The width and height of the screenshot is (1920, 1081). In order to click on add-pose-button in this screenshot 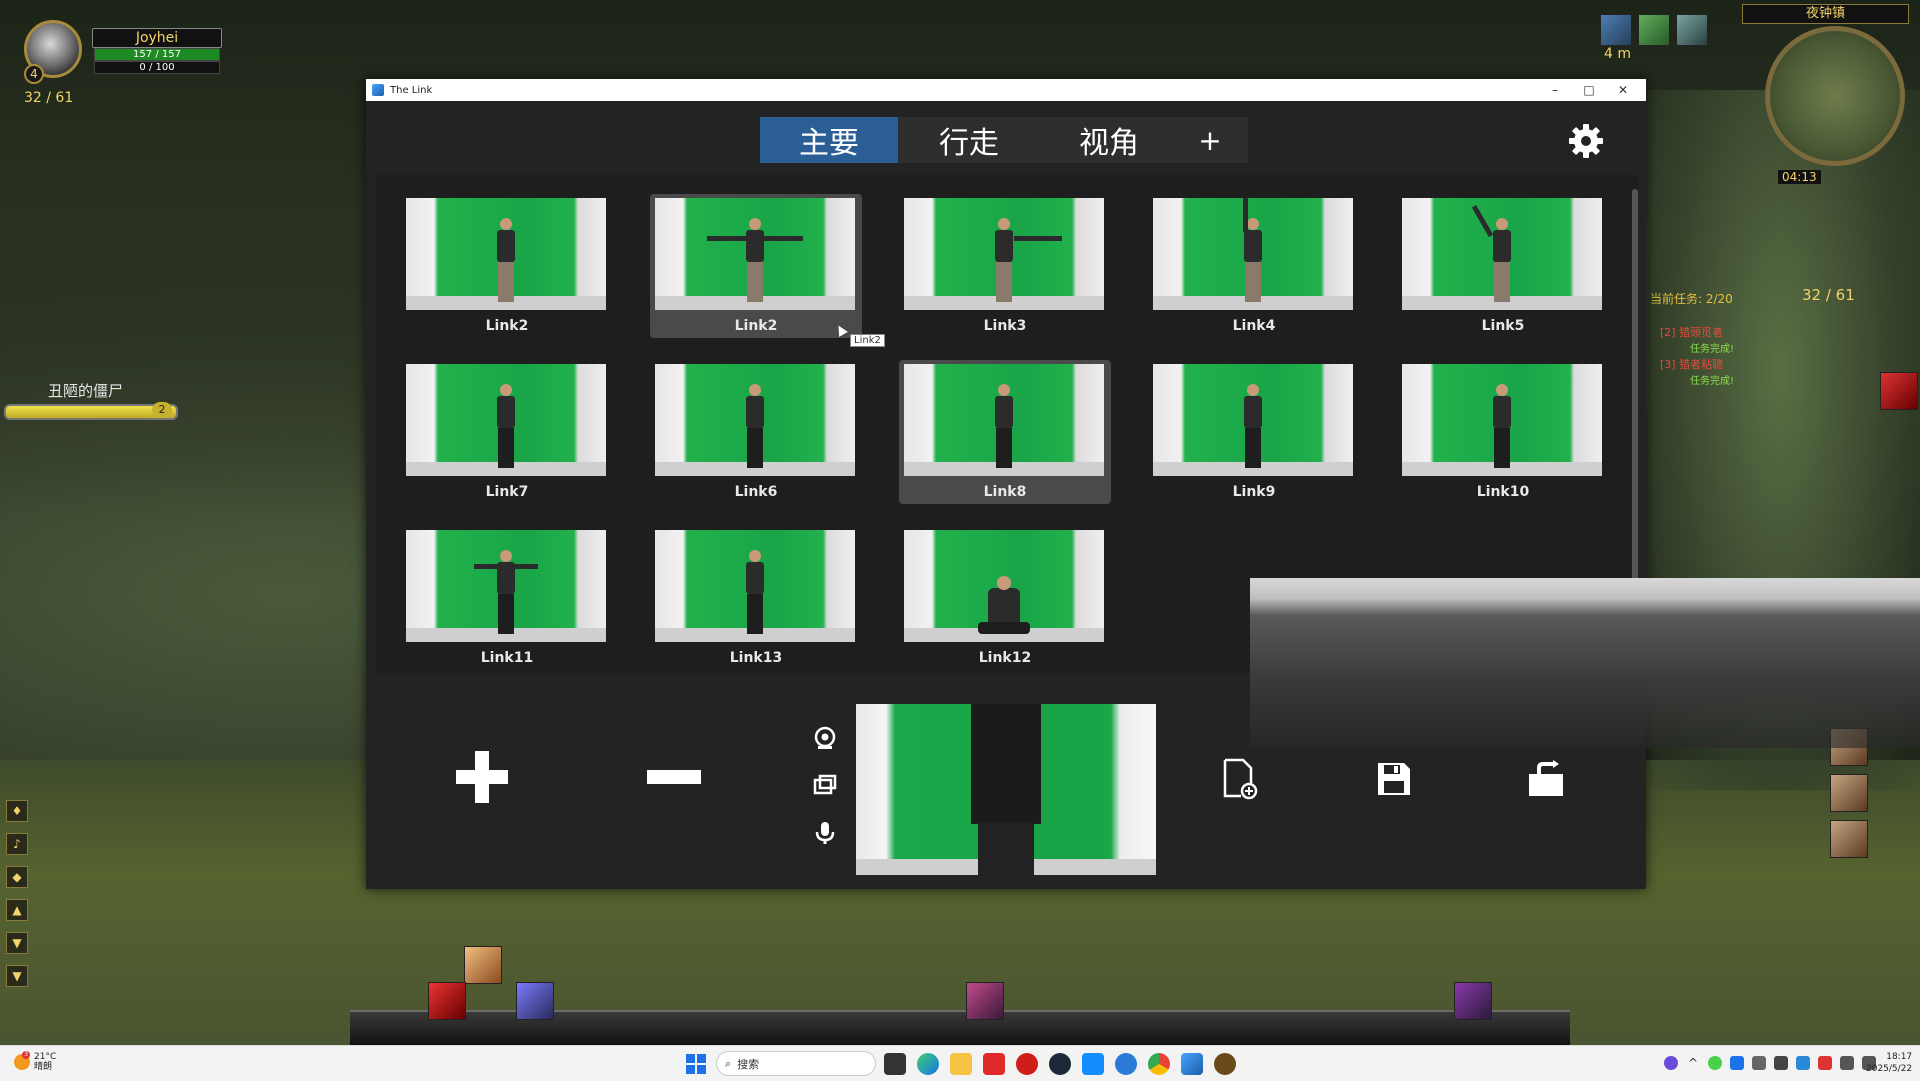, I will do `click(482, 777)`.